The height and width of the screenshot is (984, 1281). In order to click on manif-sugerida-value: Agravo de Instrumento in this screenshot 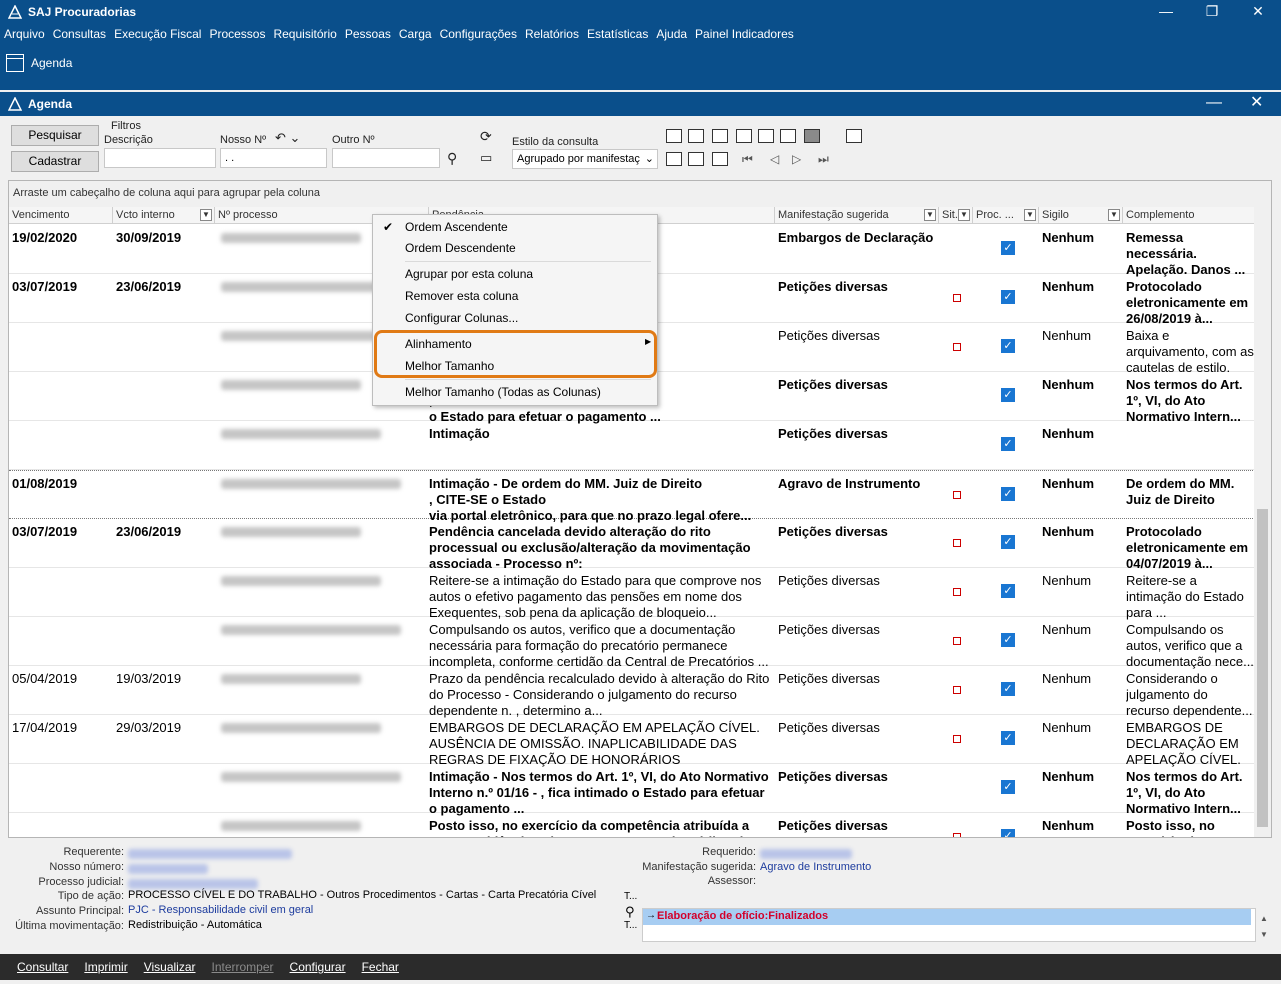, I will do `click(815, 867)`.